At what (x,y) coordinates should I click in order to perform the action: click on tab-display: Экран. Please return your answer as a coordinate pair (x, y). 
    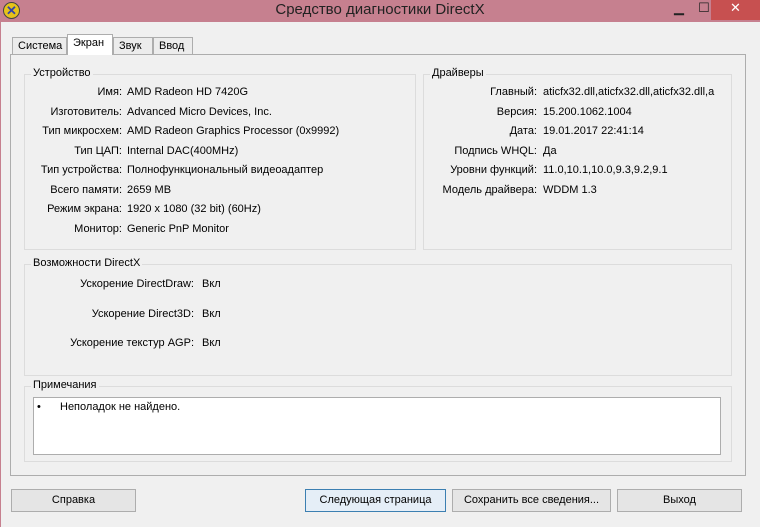
    Looking at the image, I should click on (90, 44).